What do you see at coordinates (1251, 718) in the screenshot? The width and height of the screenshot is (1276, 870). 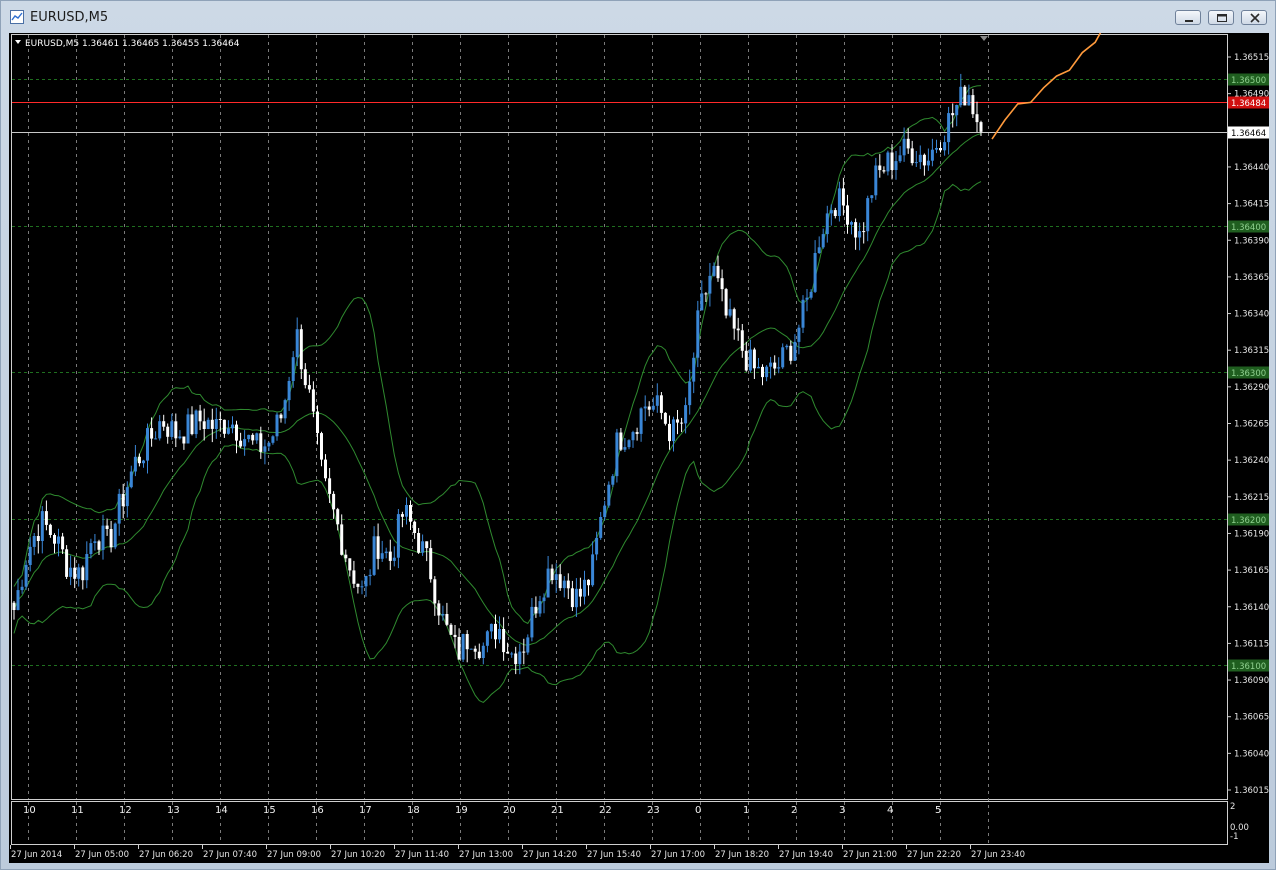 I see `price-tick-label: 1.36065` at bounding box center [1251, 718].